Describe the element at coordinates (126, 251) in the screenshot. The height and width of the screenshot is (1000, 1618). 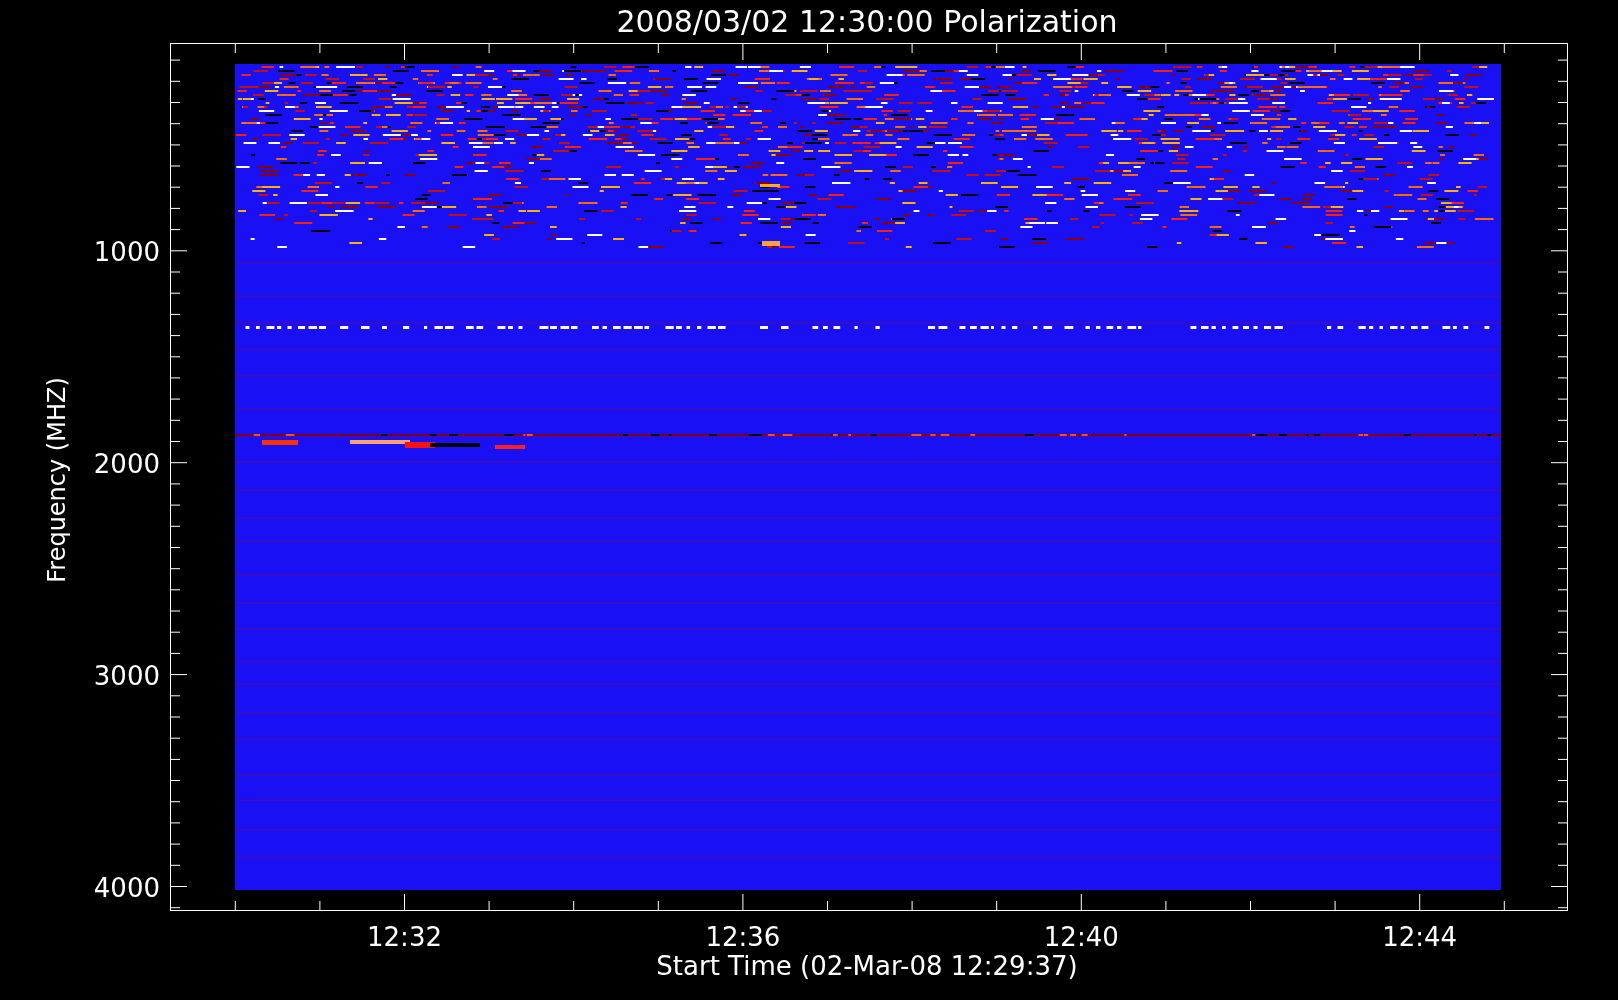
I see `y-tick-label: 1000` at that location.